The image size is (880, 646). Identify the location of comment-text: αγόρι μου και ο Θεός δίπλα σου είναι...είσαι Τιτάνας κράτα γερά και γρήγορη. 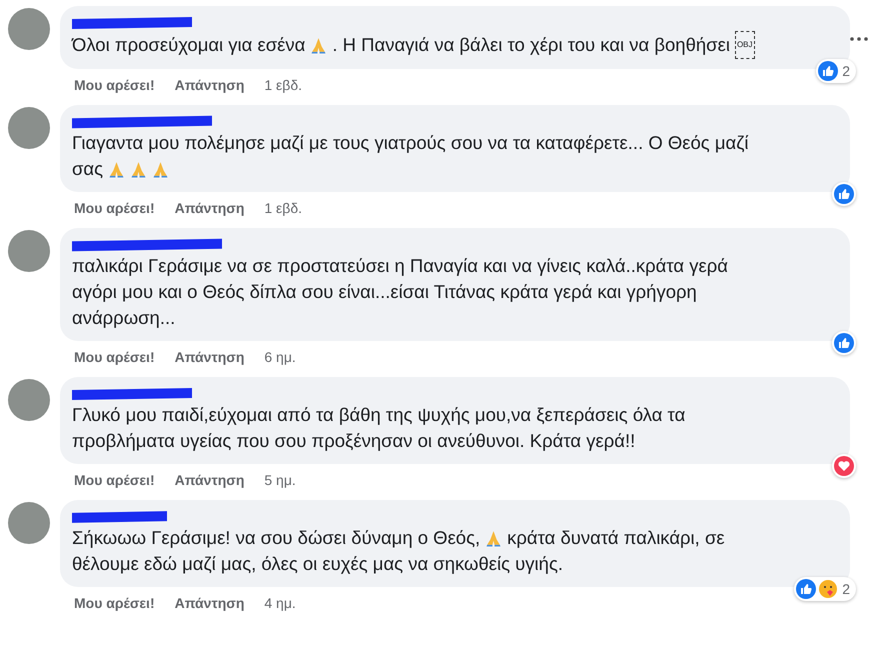
(384, 292).